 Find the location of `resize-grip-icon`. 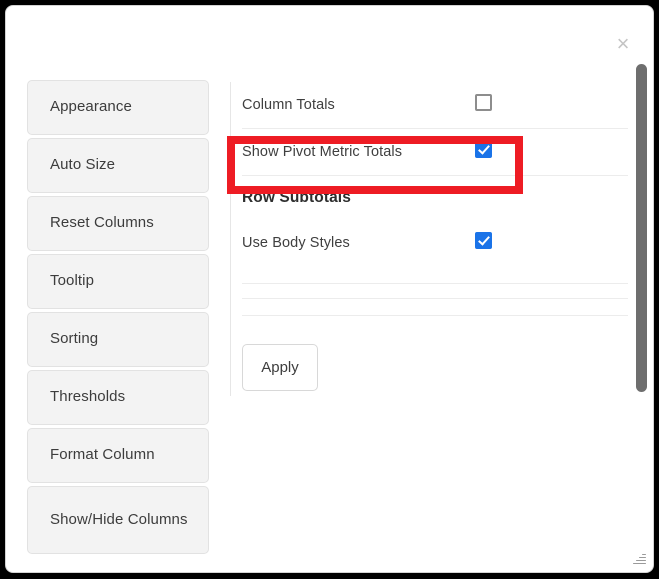

resize-grip-icon is located at coordinates (639, 558).